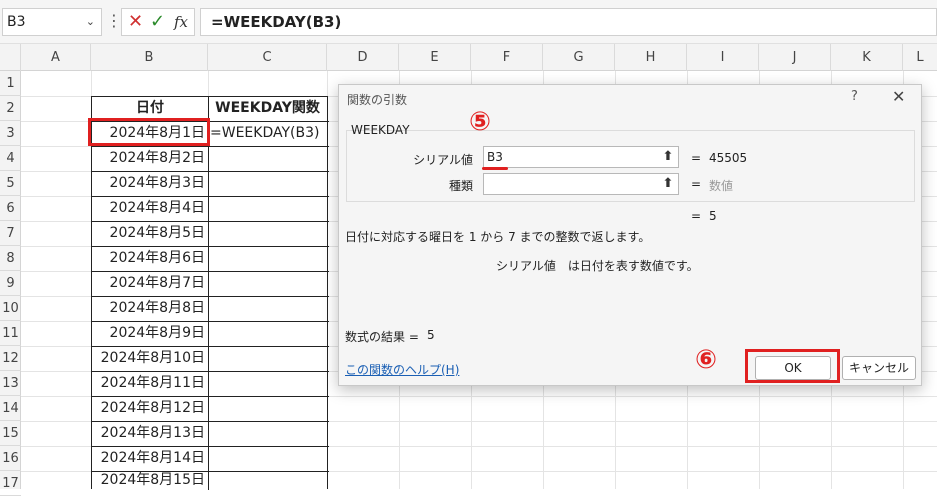  What do you see at coordinates (460, 186) in the screenshot?
I see `arg2-label: 種類` at bounding box center [460, 186].